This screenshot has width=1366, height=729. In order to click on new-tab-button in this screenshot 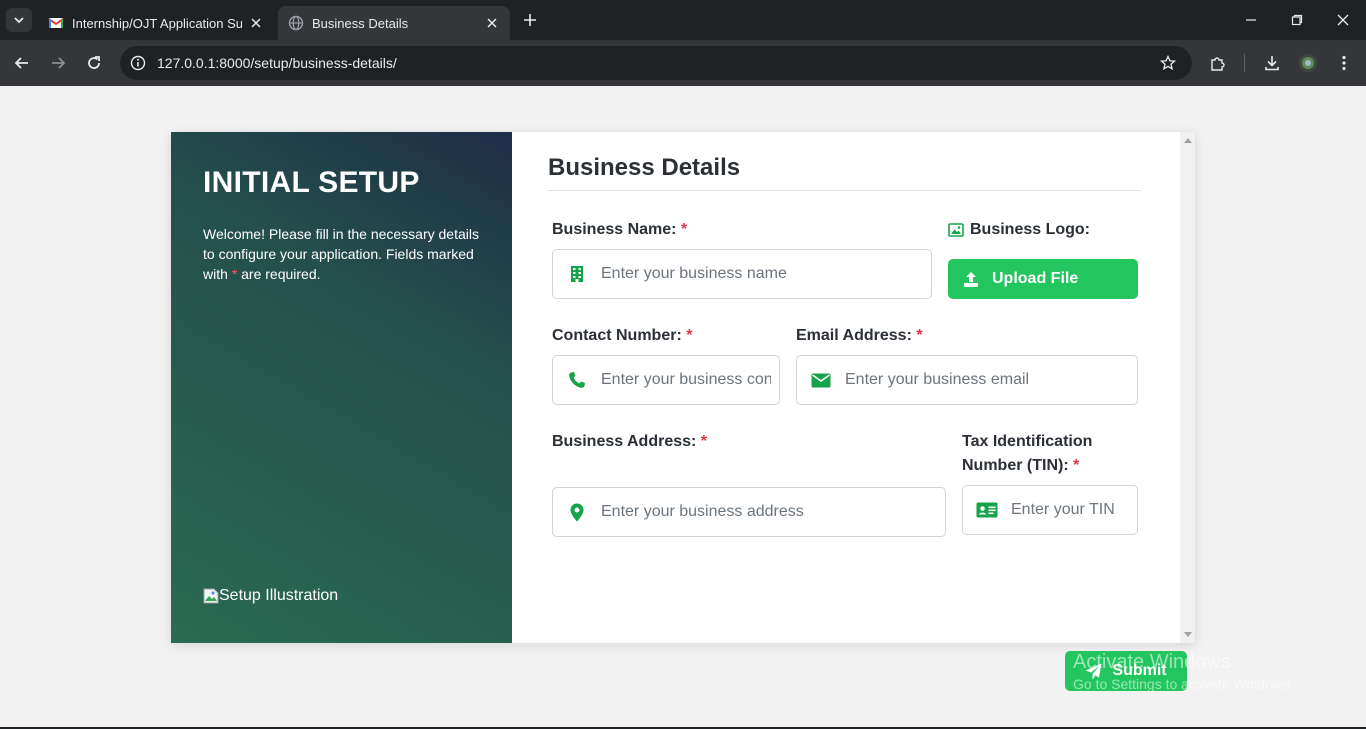, I will do `click(530, 20)`.